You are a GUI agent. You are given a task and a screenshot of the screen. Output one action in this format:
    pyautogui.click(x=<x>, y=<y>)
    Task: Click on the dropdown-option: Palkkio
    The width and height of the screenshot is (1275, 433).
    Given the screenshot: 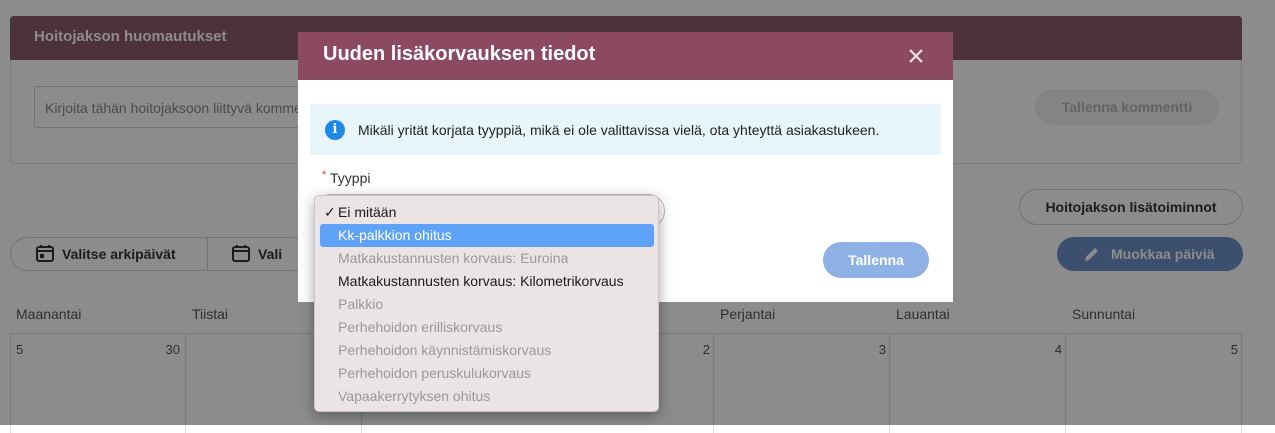 What is the action you would take?
    pyautogui.click(x=361, y=304)
    